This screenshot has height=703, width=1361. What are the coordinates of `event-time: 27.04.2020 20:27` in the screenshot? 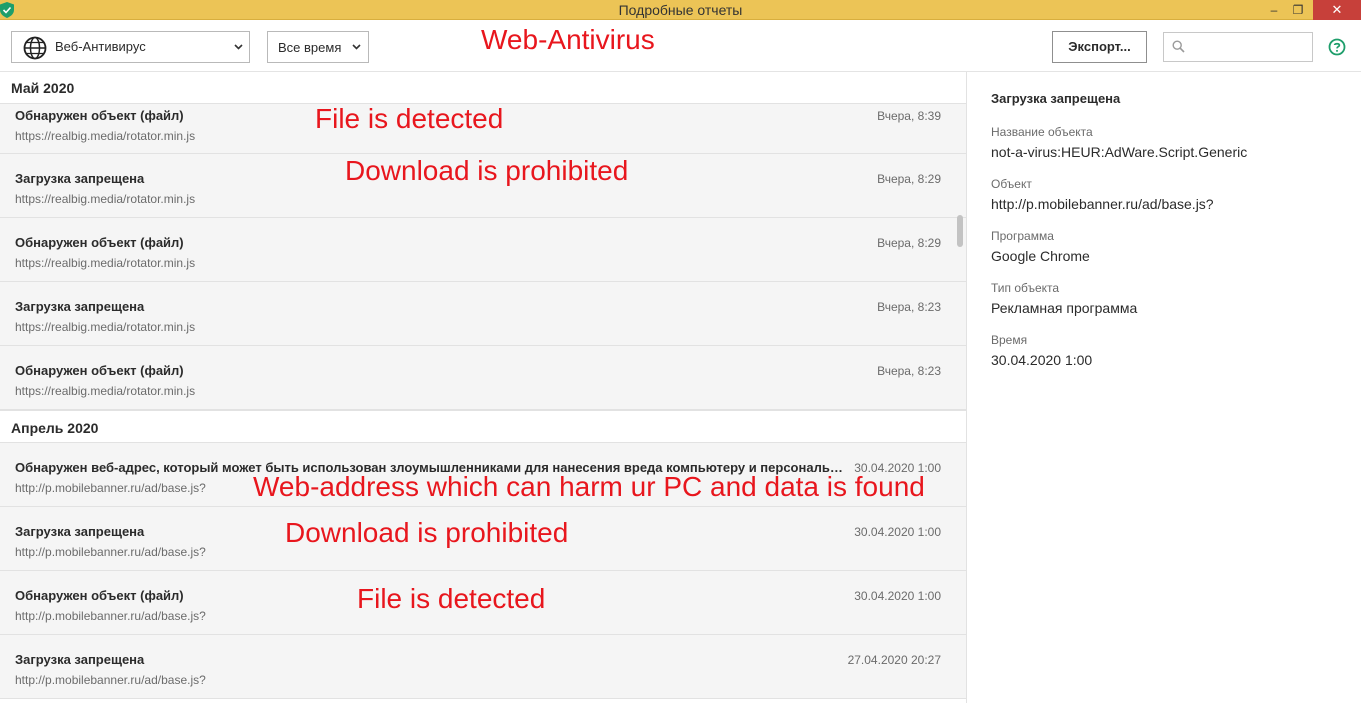 It's located at (894, 660).